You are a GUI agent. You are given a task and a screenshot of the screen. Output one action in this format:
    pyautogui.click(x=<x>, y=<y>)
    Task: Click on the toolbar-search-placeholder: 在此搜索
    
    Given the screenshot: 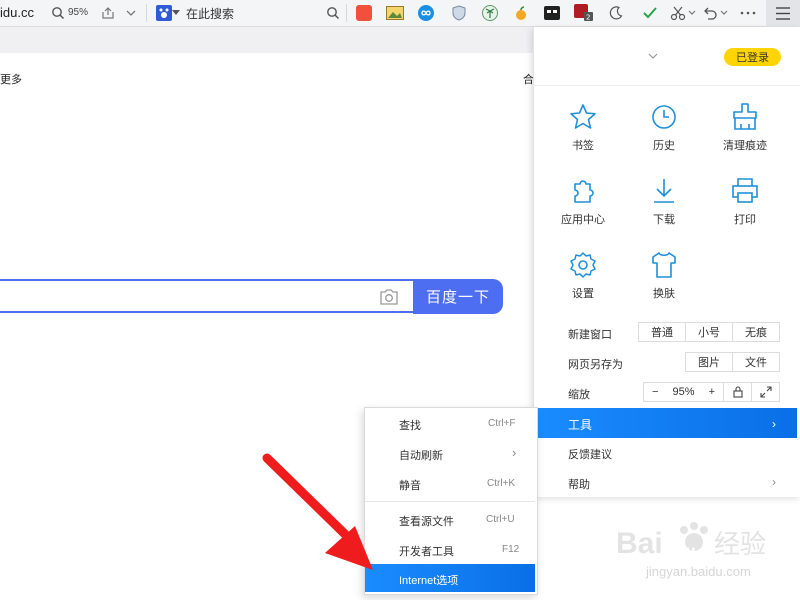 What is the action you would take?
    pyautogui.click(x=210, y=13)
    